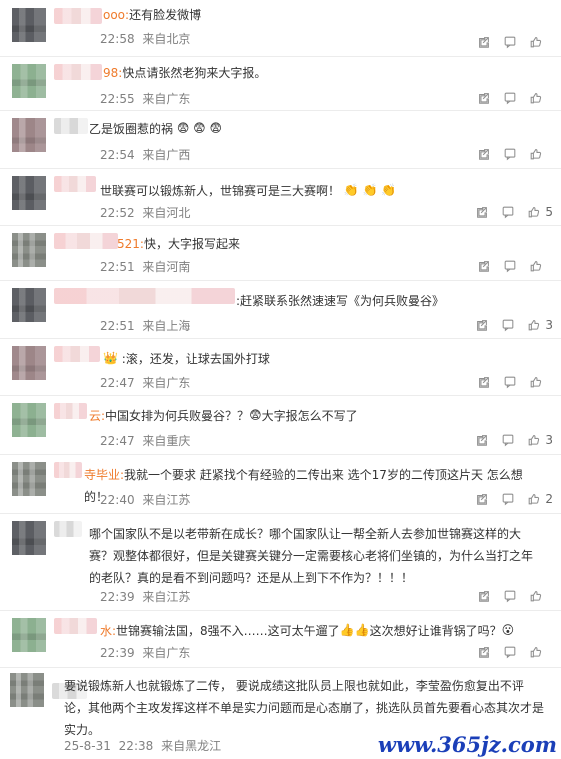 The height and width of the screenshot is (759, 561). I want to click on comment-time: 22:47, so click(117, 383).